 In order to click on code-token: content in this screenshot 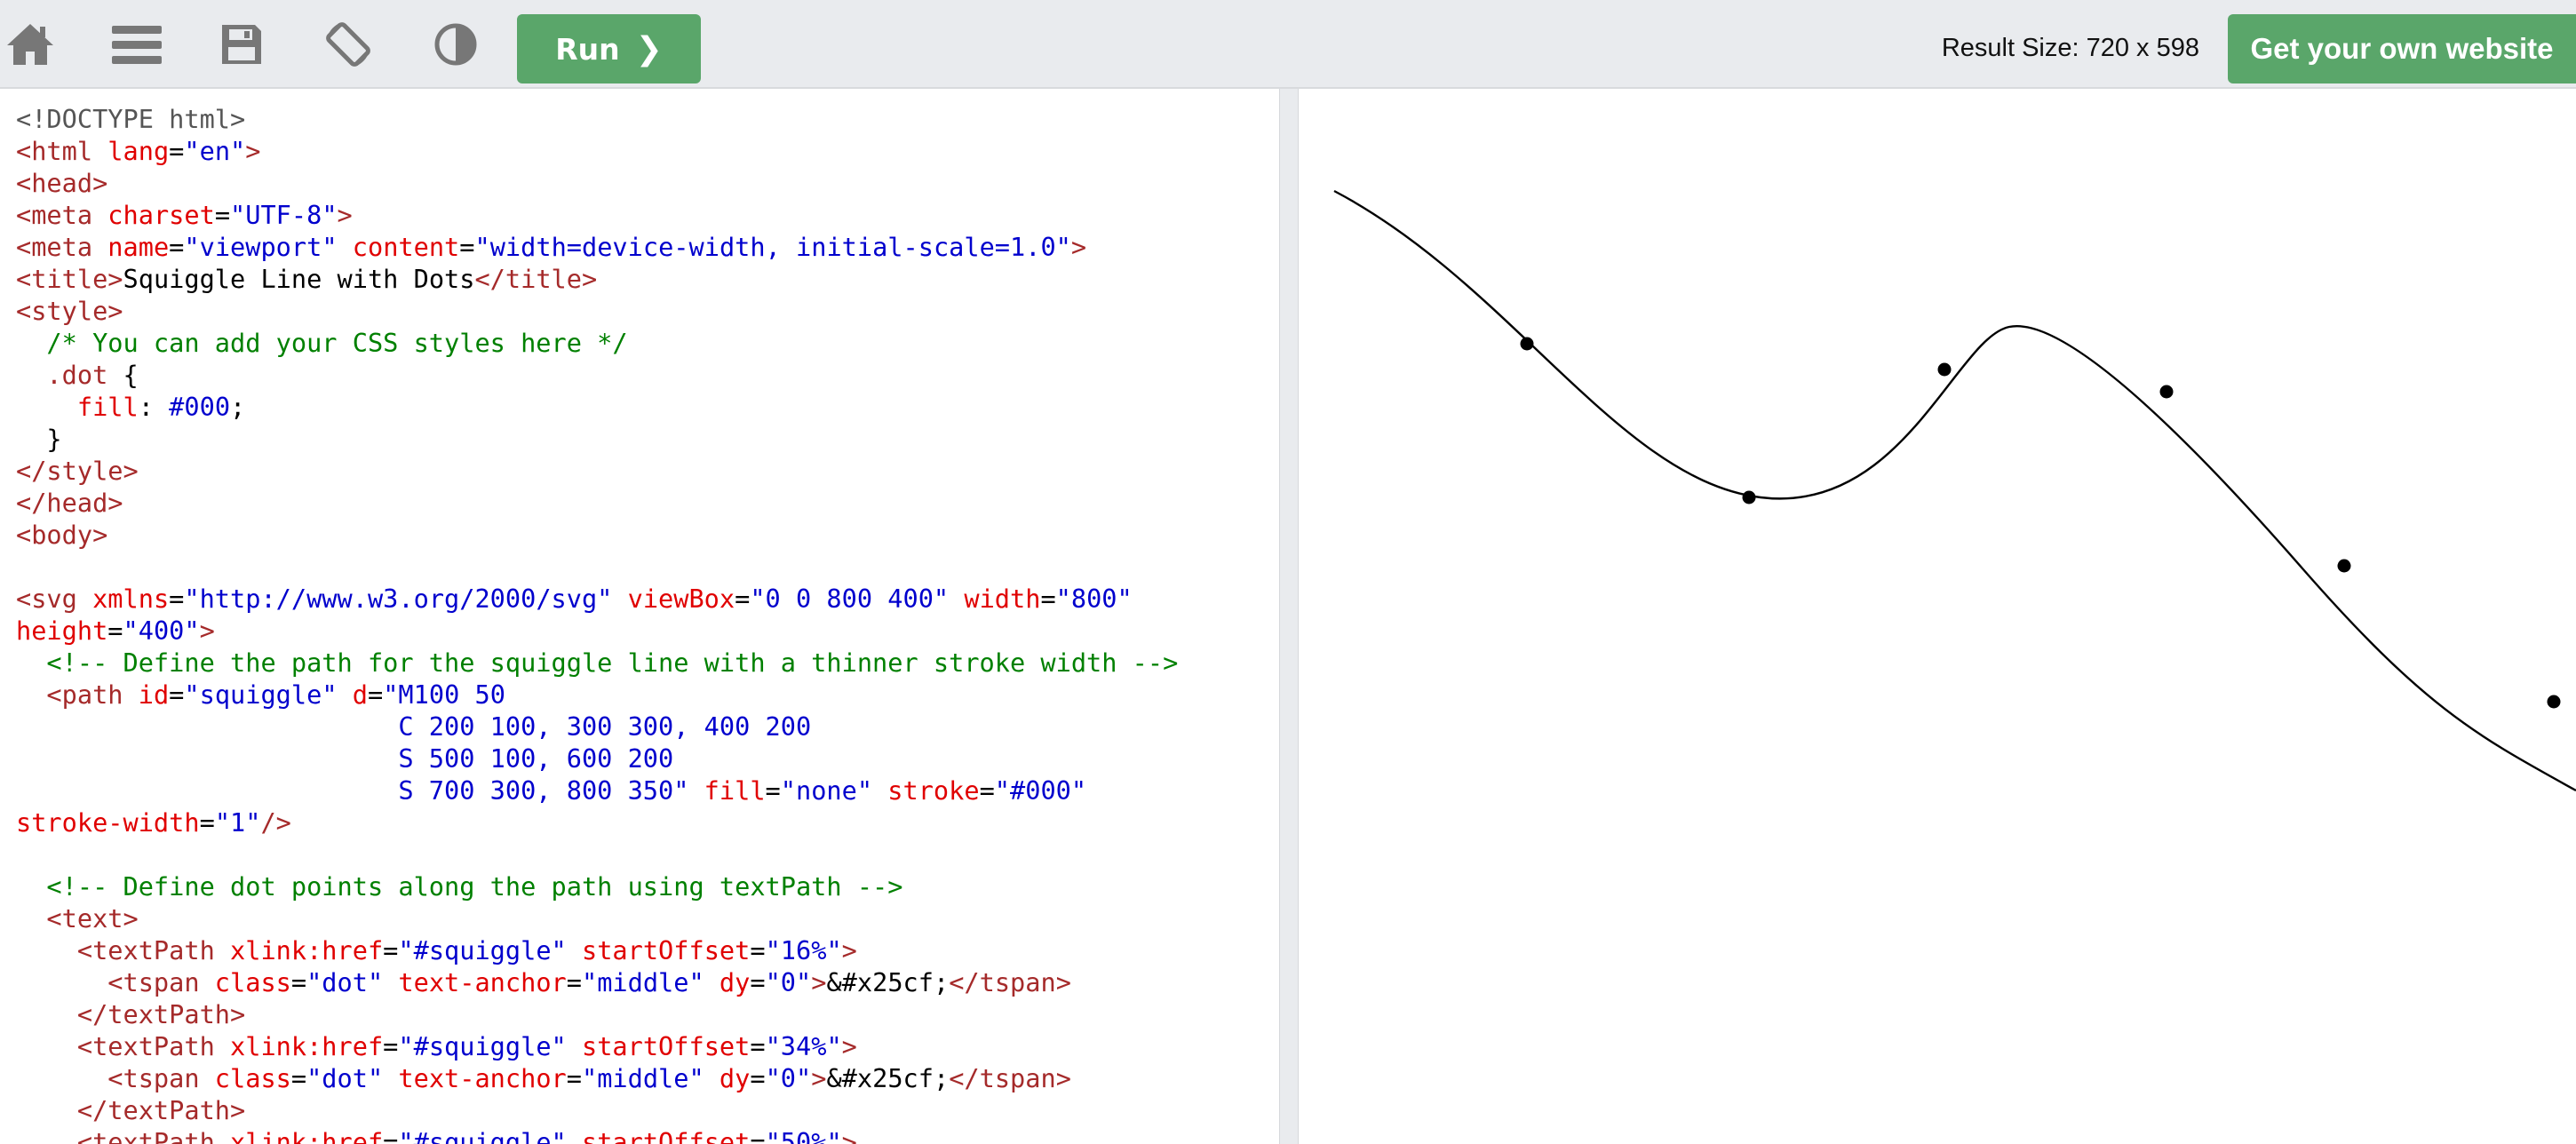, I will do `click(406, 247)`.